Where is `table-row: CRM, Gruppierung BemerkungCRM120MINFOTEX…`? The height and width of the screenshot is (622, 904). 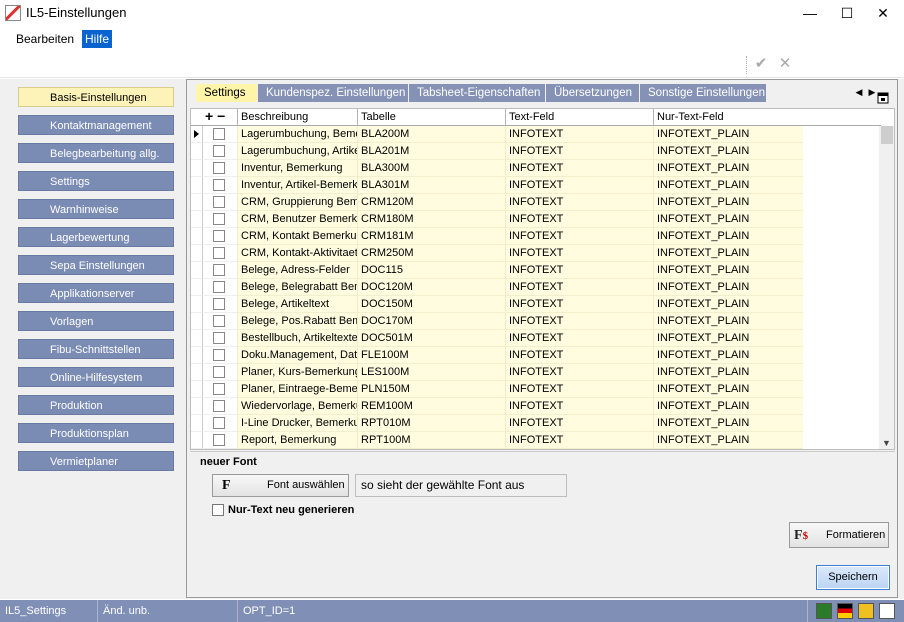 table-row: CRM, Gruppierung BemerkungCRM120MINFOTEX… is located at coordinates (536, 202).